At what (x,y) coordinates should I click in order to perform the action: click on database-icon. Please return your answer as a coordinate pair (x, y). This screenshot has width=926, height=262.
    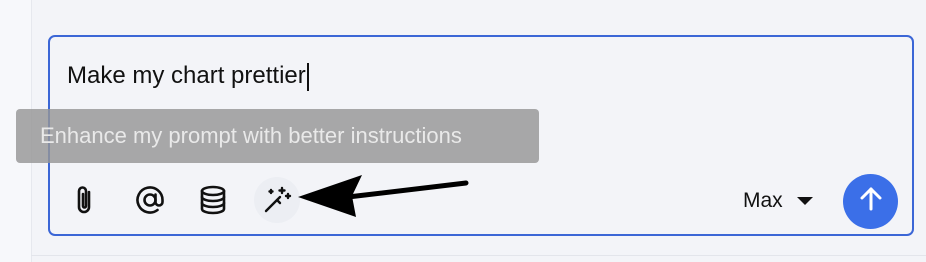
    Looking at the image, I should click on (213, 200).